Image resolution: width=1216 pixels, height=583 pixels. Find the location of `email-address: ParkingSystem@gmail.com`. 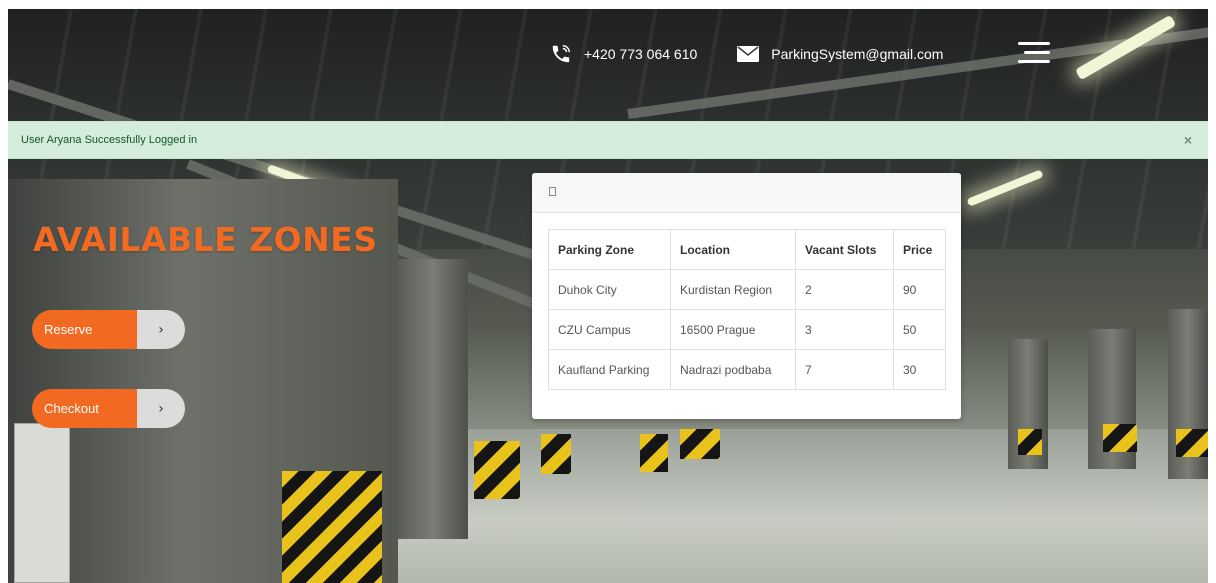

email-address: ParkingSystem@gmail.com is located at coordinates (857, 54).